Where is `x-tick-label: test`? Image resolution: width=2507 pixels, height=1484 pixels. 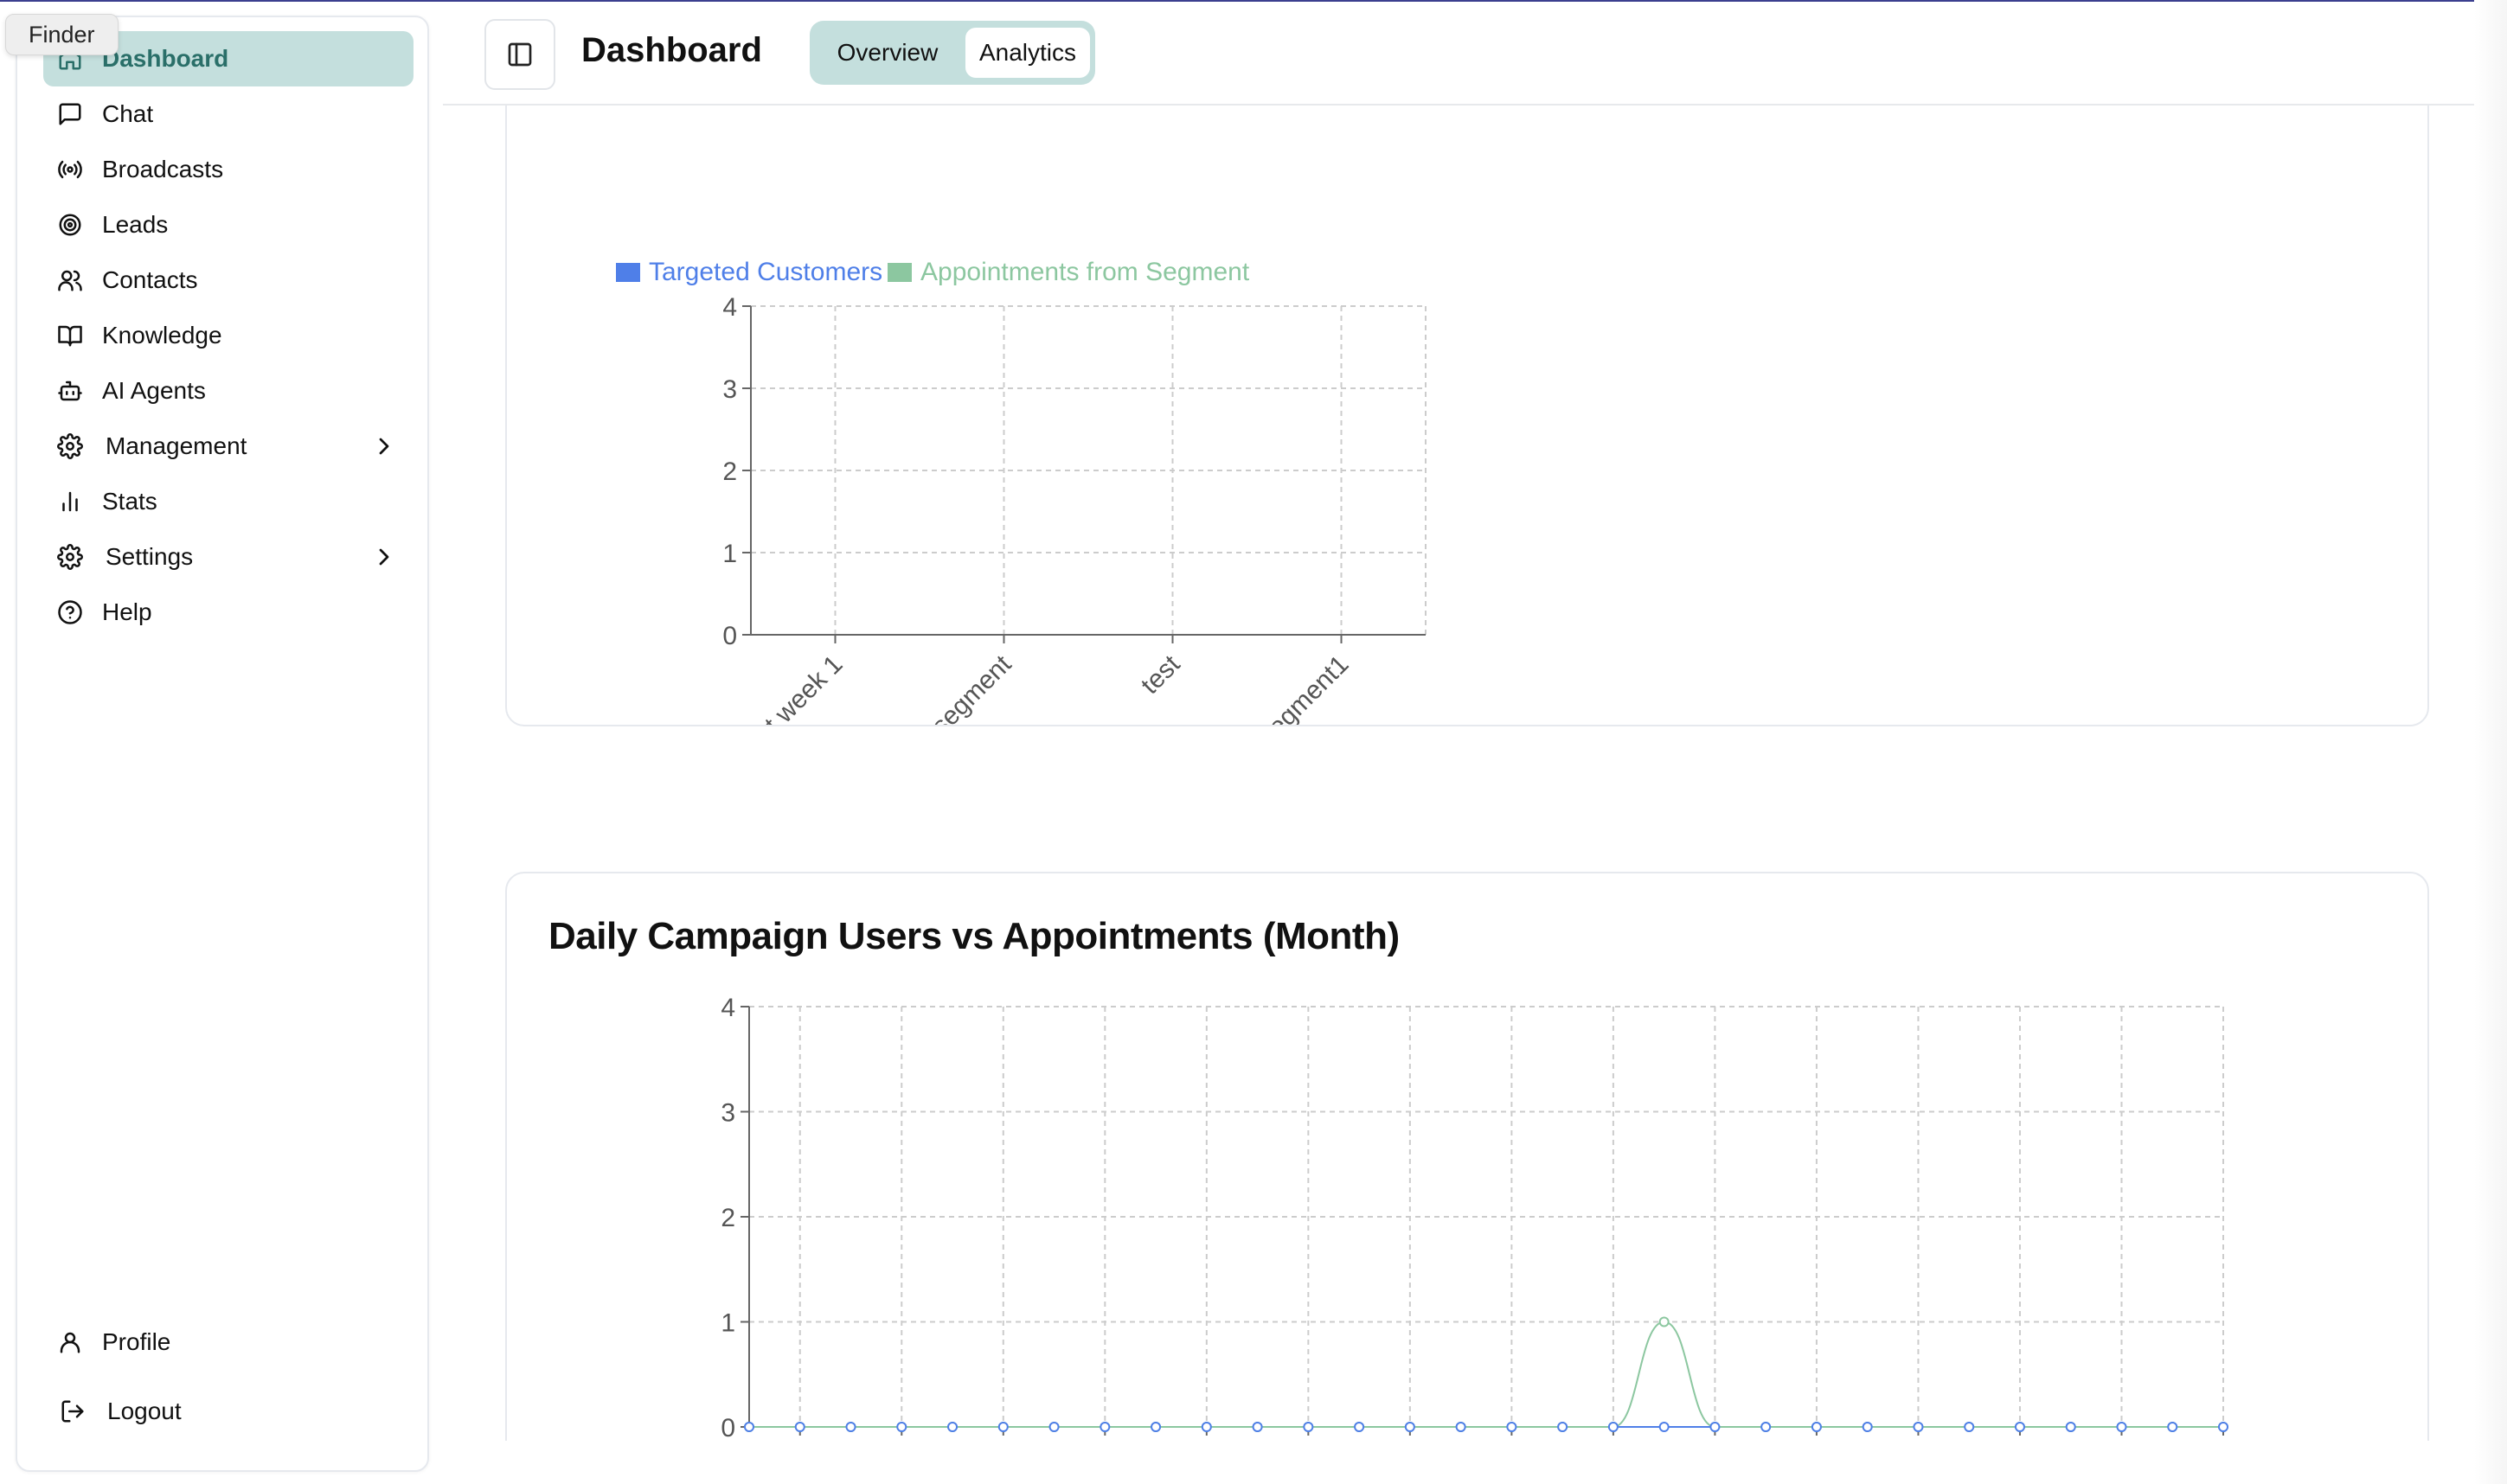
x-tick-label: test is located at coordinates (1161, 674).